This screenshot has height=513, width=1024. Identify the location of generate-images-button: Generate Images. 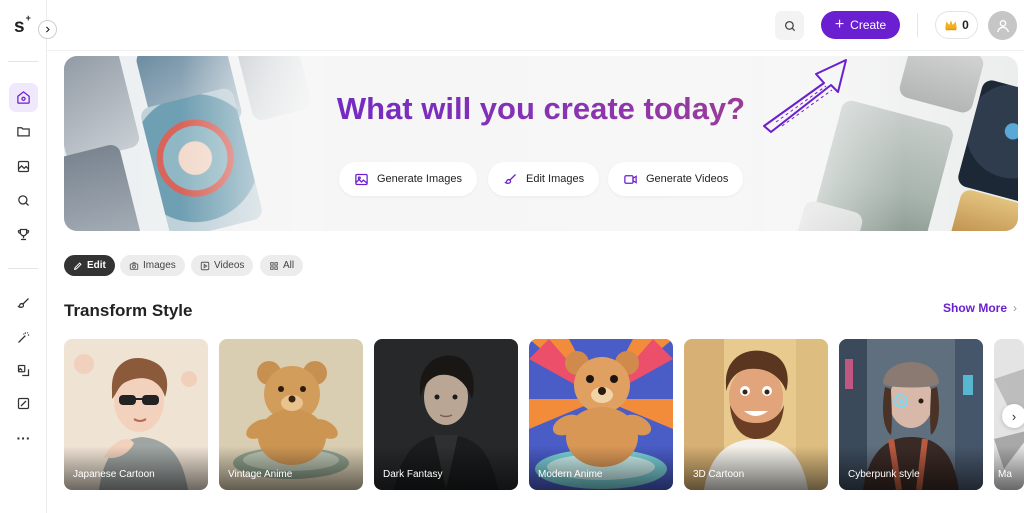
(408, 179).